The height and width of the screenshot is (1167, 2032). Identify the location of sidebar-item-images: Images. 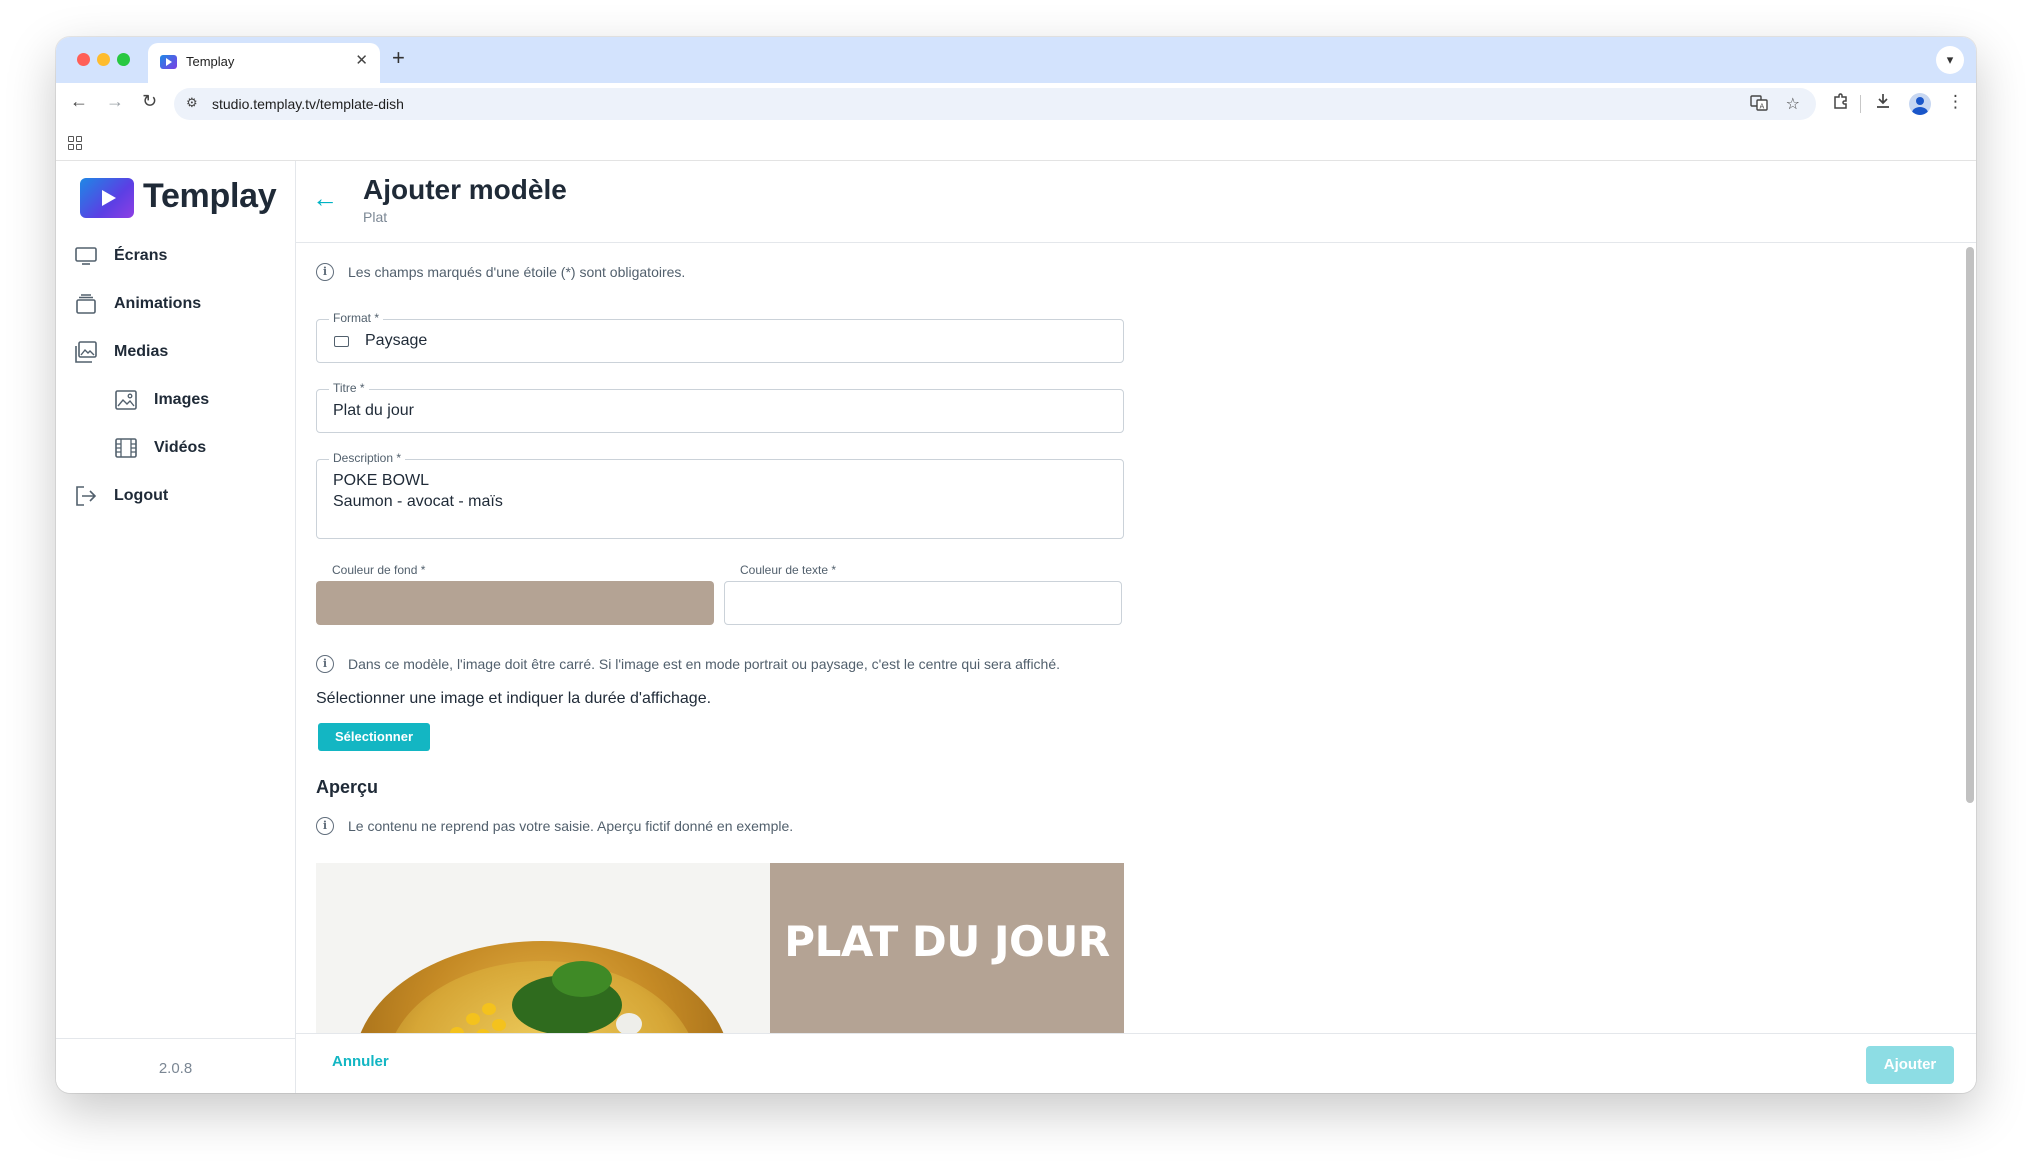
(161, 400).